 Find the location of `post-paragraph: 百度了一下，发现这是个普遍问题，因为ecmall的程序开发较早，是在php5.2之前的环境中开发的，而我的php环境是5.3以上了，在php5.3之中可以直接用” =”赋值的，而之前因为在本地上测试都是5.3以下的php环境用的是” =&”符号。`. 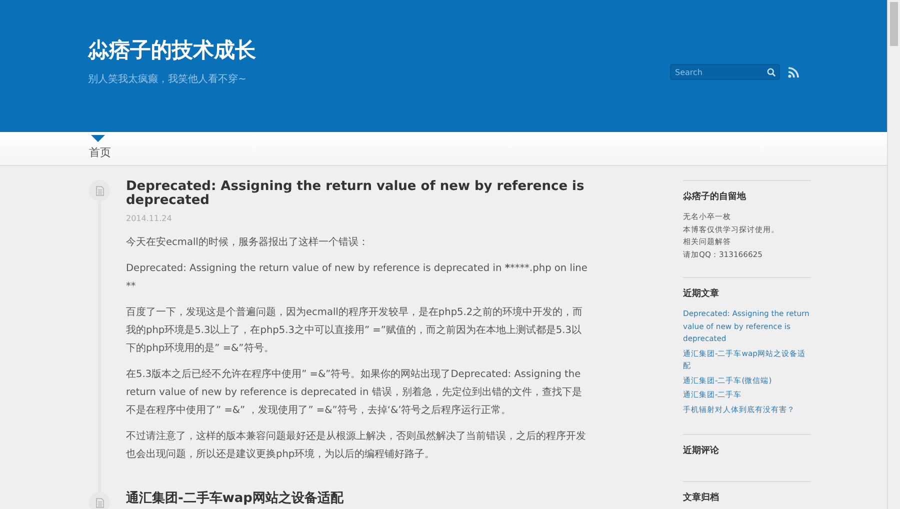

post-paragraph: 百度了一下，发现这是个普遍问题，因为ecmall的程序开发较早，是在php5.2之前的环境中开发的，而我的php环境是5.3以上了，在php5.3之中可以直接用” =”赋值的，而之前因为在本地上测试都是5.3以下的php环境用的是” =&”符号。 is located at coordinates (355, 331).